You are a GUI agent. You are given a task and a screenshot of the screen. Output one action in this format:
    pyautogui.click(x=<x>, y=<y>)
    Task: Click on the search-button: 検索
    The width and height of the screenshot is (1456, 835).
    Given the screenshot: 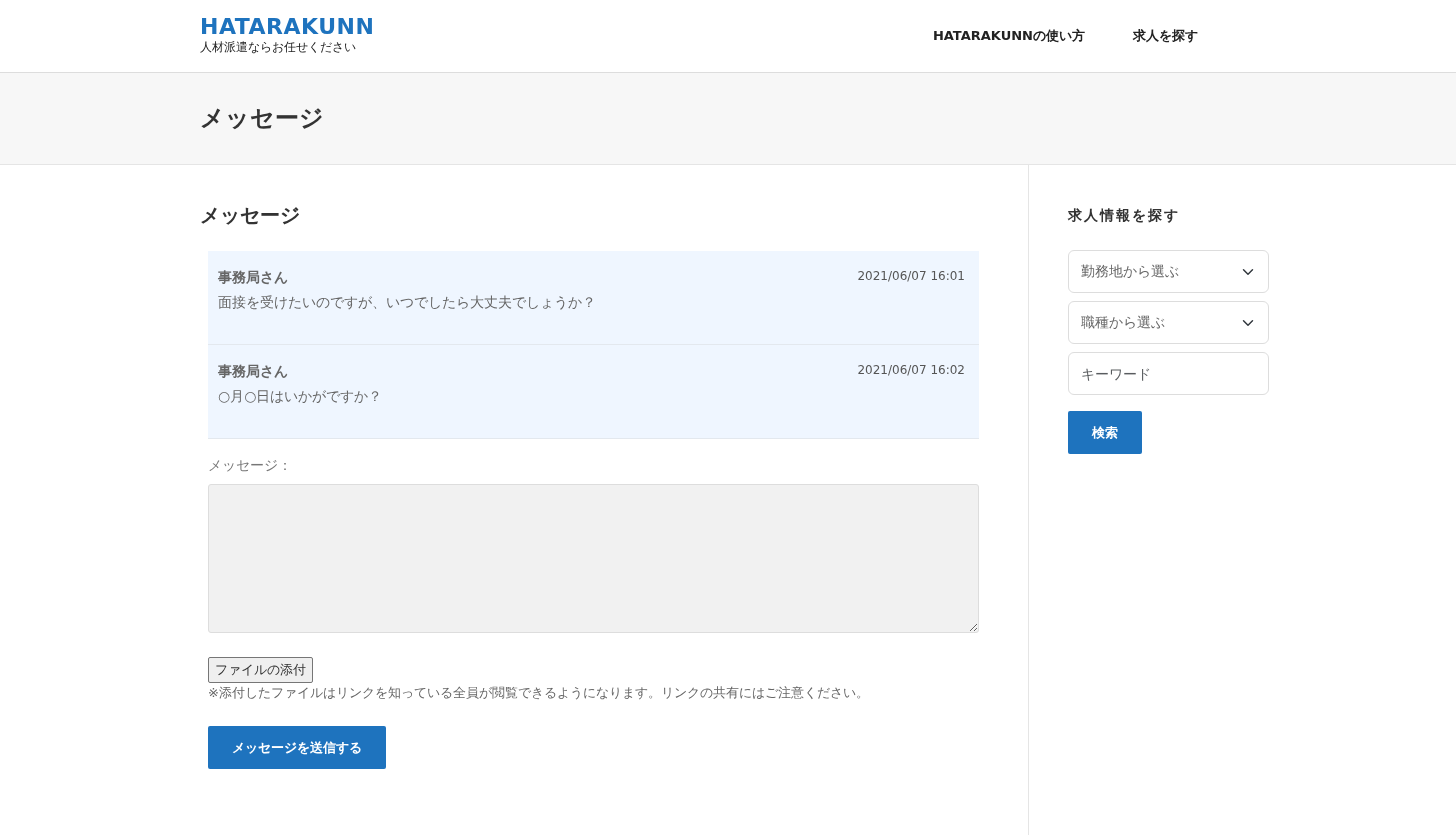 What is the action you would take?
    pyautogui.click(x=1105, y=432)
    